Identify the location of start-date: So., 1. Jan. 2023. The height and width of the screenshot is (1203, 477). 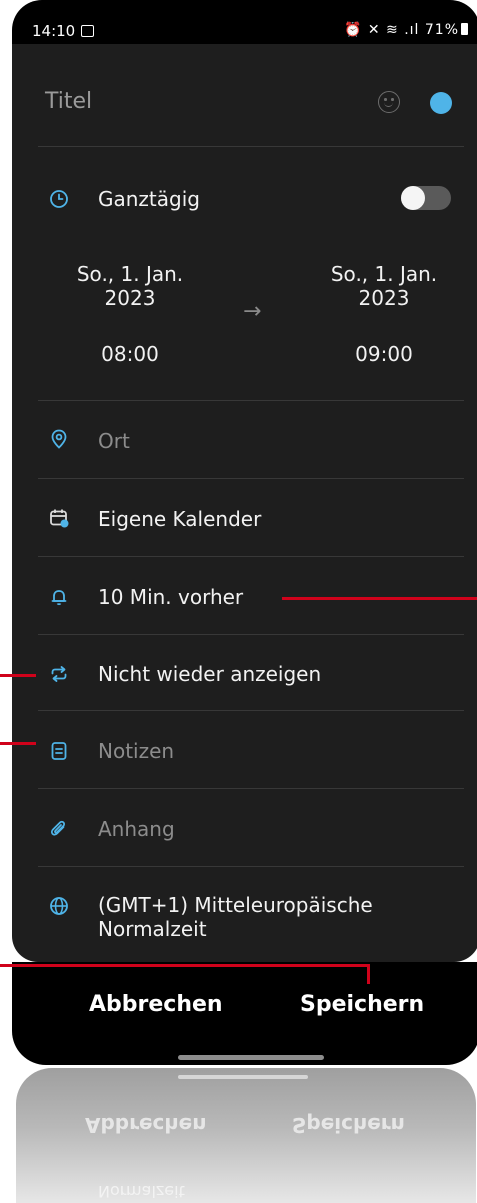
(130, 286).